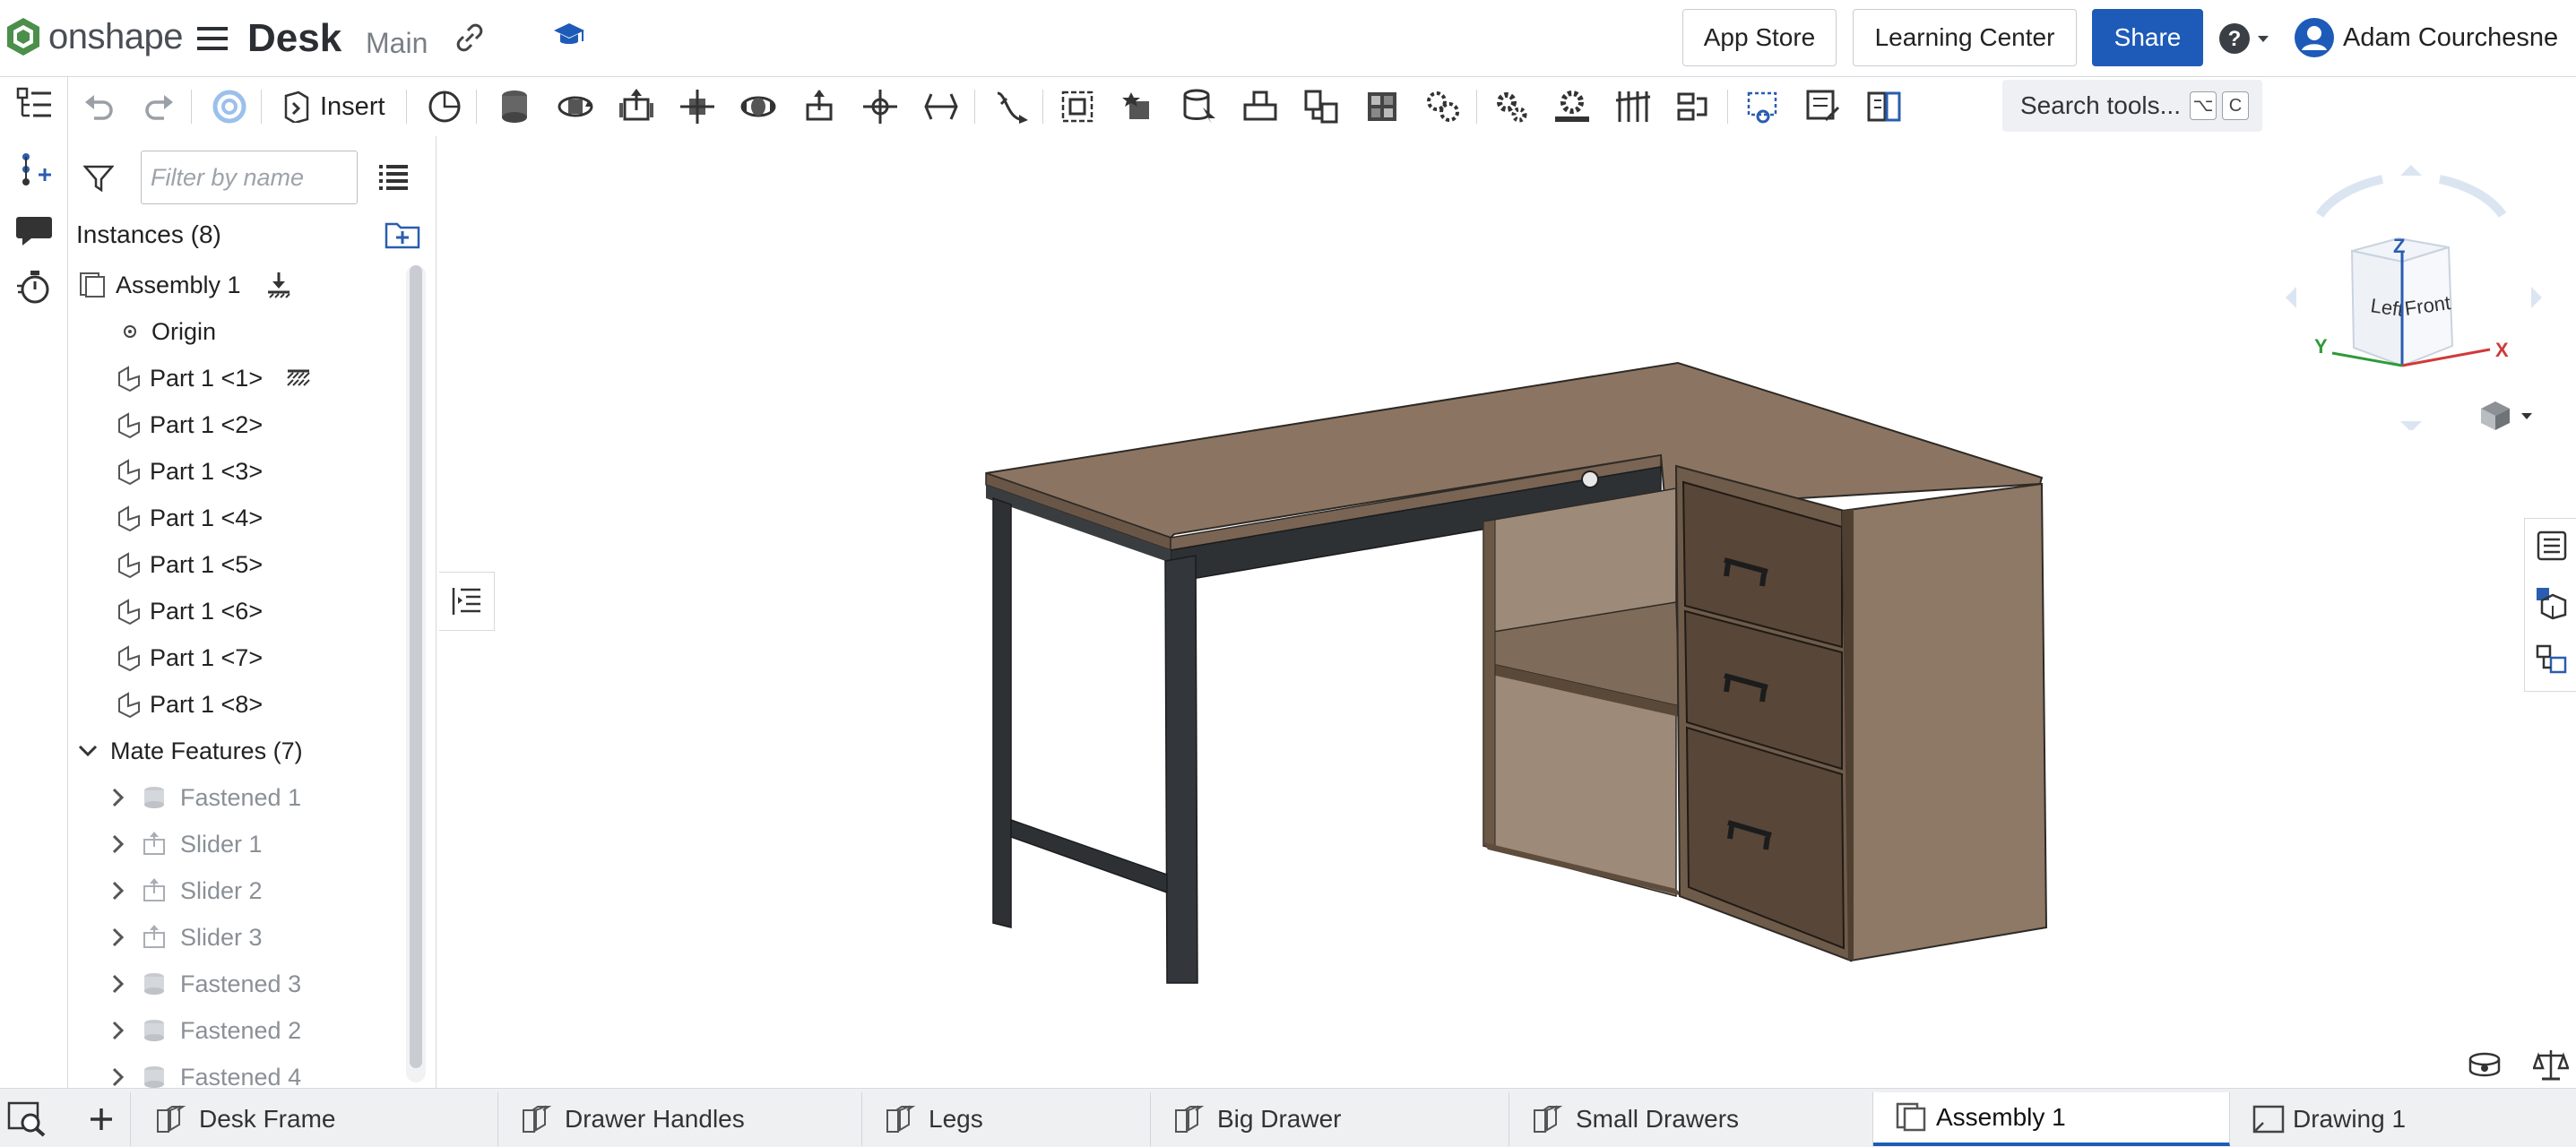  Describe the element at coordinates (1884, 106) in the screenshot. I see `bill-of-materials-icon` at that location.